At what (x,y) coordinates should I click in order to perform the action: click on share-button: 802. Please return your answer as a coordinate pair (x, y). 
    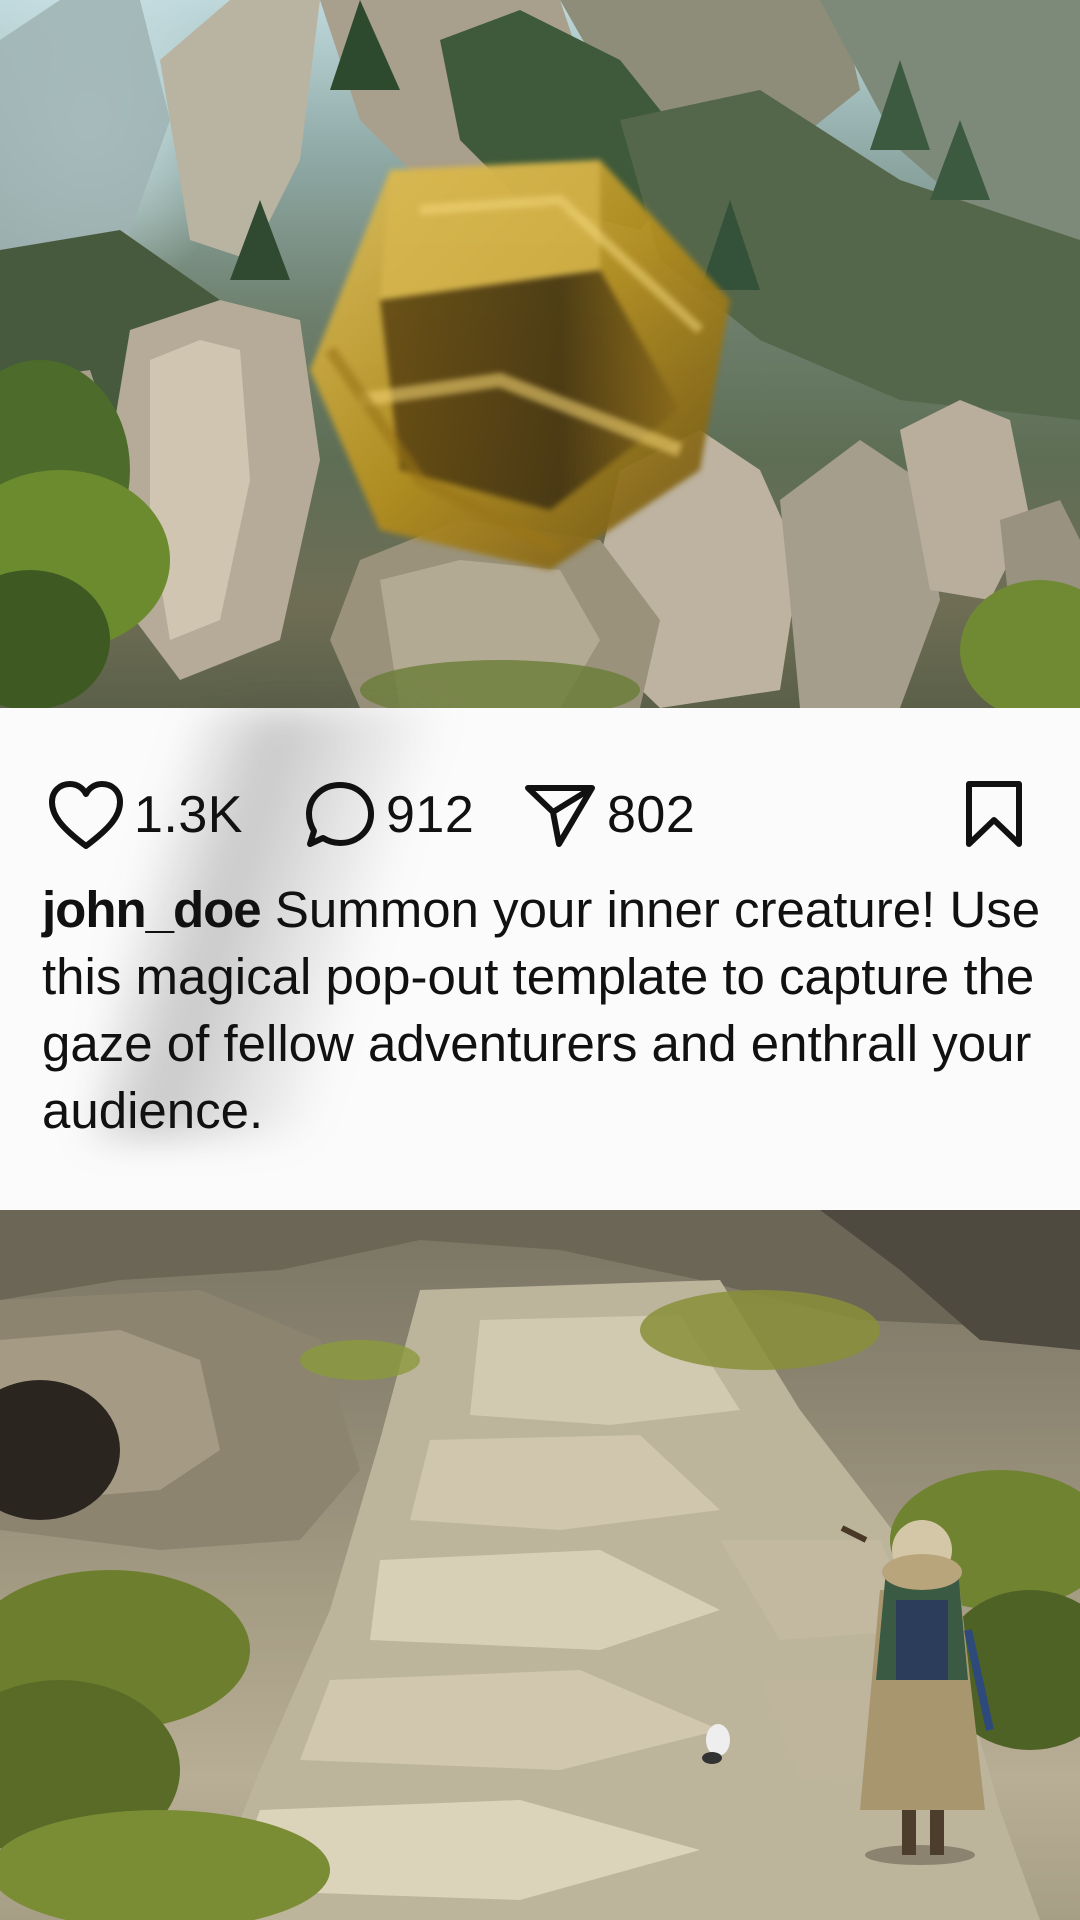
    Looking at the image, I should click on (609, 815).